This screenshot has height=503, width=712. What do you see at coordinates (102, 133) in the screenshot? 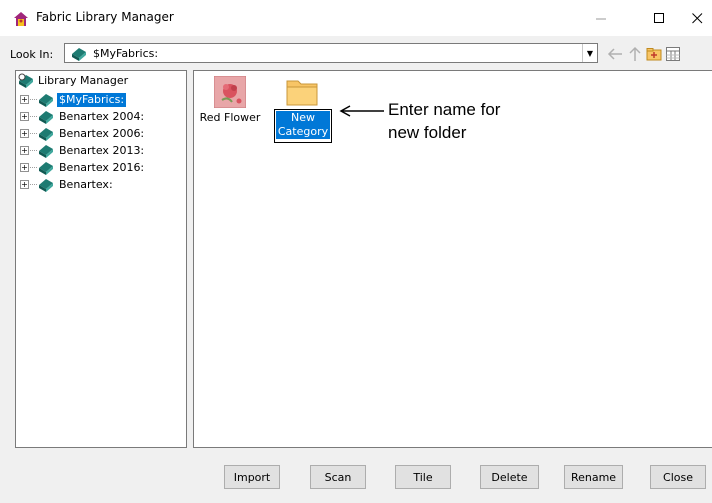
I see `tree-item-label: Benartex 2006:` at bounding box center [102, 133].